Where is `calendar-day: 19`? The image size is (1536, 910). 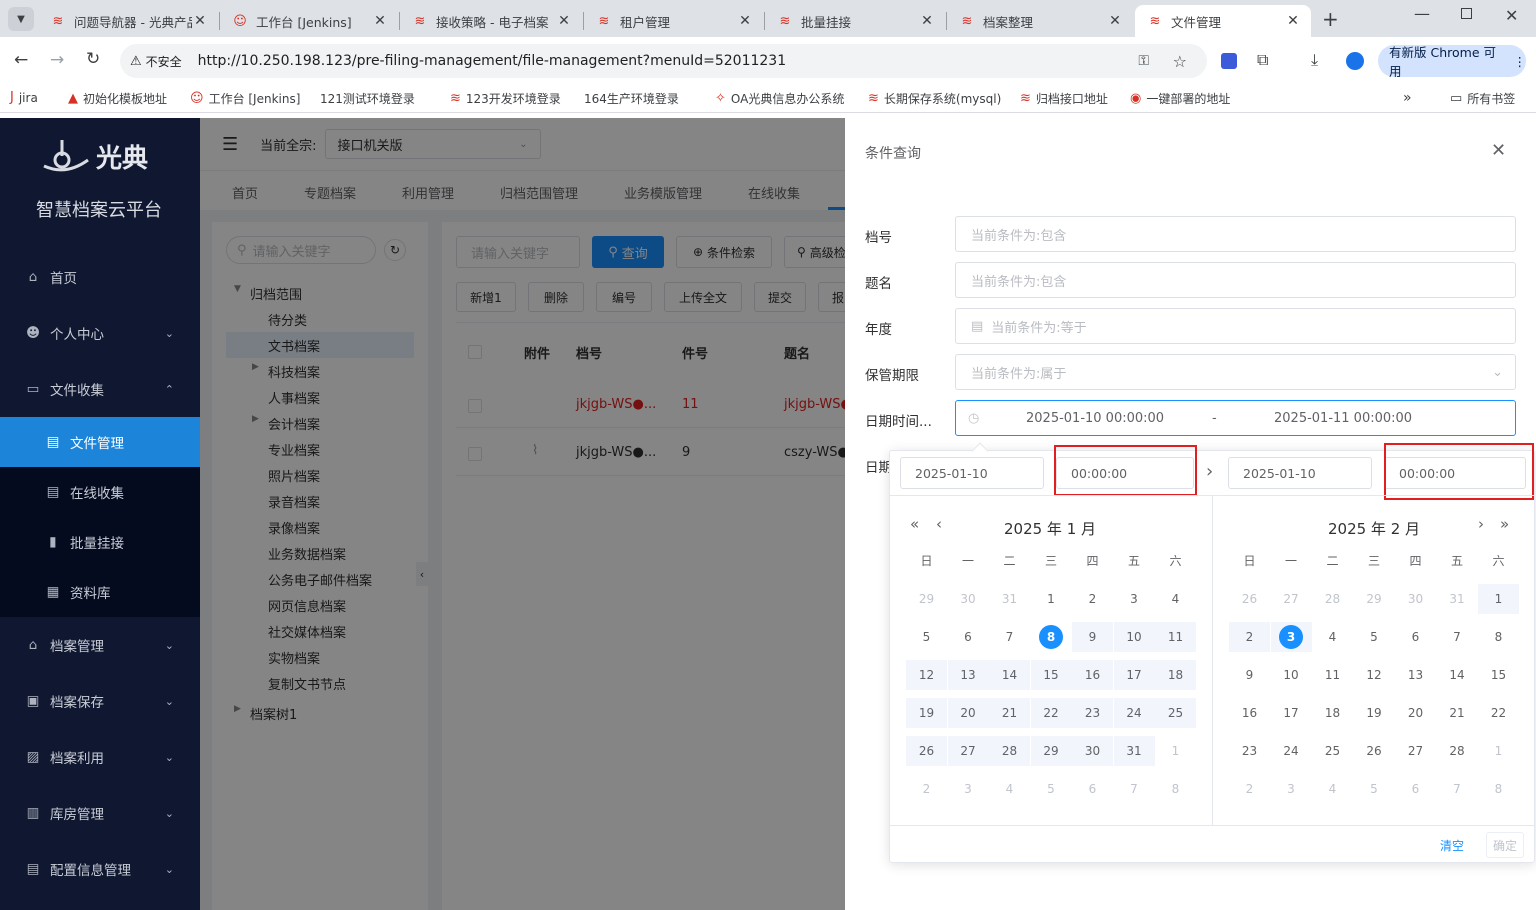 calendar-day: 19 is located at coordinates (1374, 713).